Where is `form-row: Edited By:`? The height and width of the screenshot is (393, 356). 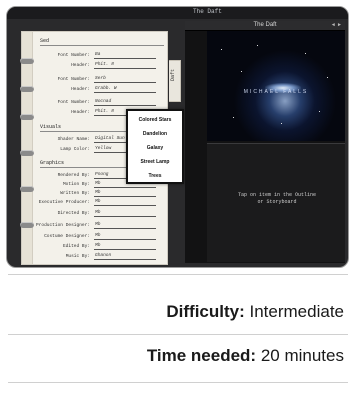 form-row: Edited By: is located at coordinates (65, 247).